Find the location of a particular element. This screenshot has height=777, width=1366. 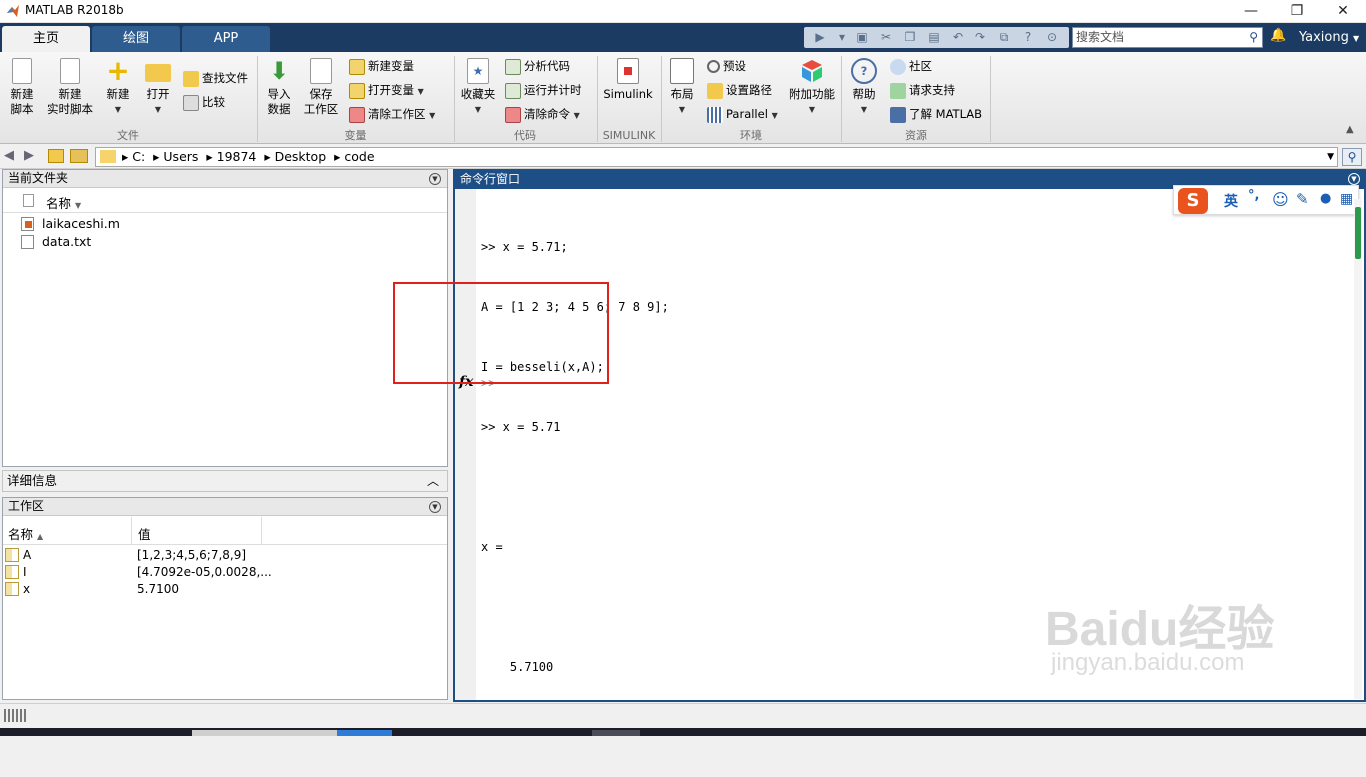

path-input: ▸ C: ▸ Users ▸ 19874 ▸ Desktop ▸ code ▼ is located at coordinates (716, 157).